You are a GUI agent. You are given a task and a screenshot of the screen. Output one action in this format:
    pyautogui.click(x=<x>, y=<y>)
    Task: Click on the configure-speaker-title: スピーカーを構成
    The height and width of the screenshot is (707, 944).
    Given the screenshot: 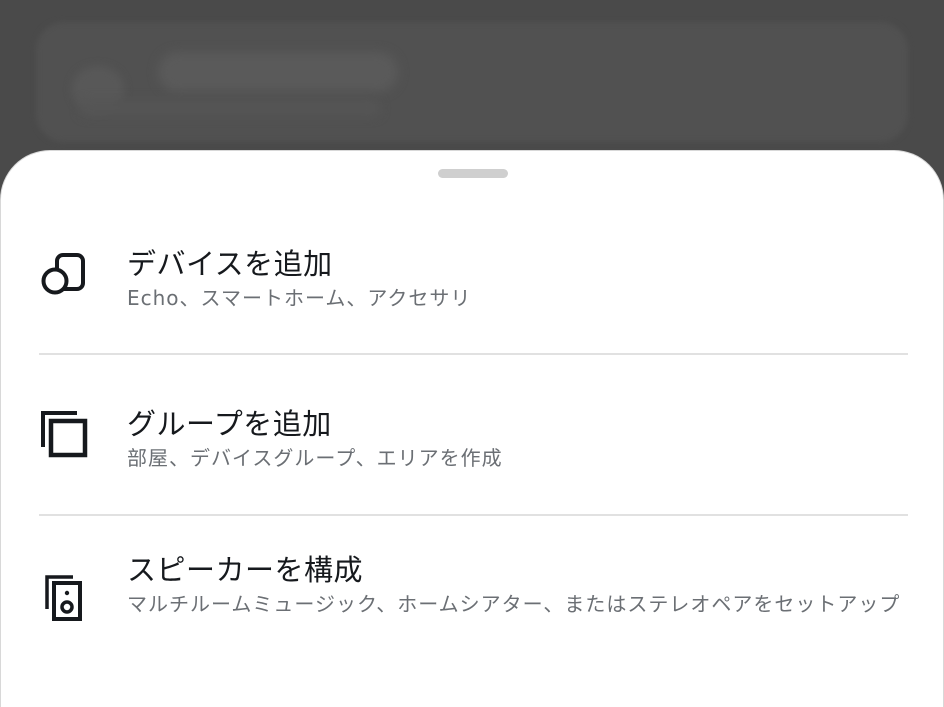 What is the action you would take?
    pyautogui.click(x=245, y=570)
    